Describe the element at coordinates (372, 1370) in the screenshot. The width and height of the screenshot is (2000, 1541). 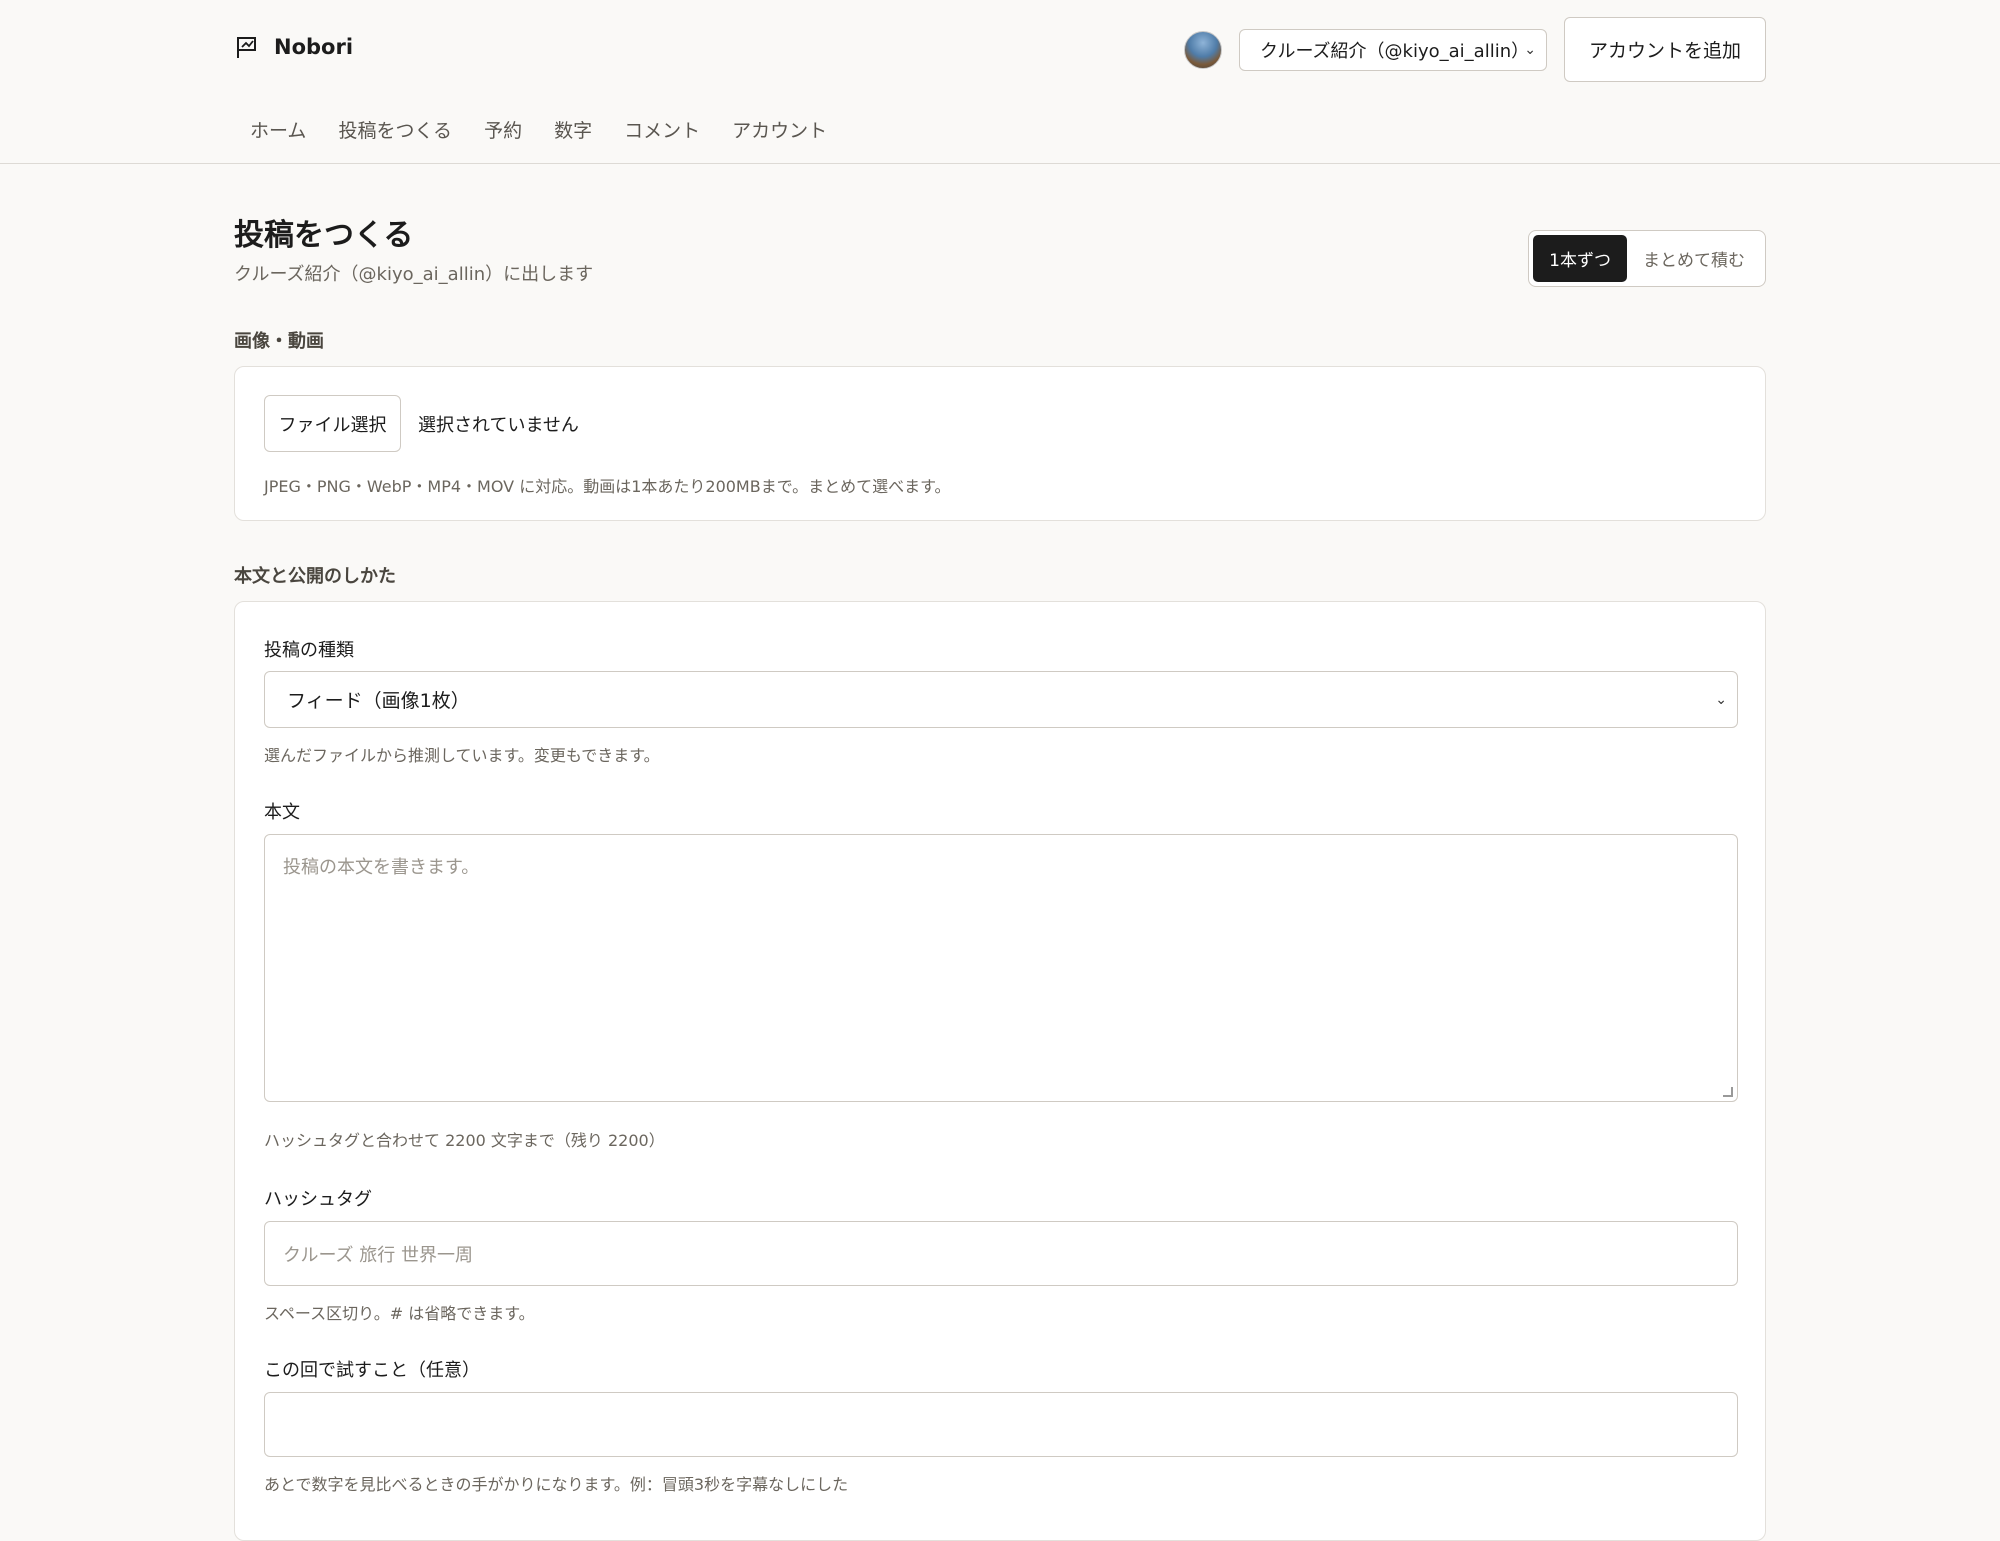
I see `experiment-label: この回で試すこと（任意）` at that location.